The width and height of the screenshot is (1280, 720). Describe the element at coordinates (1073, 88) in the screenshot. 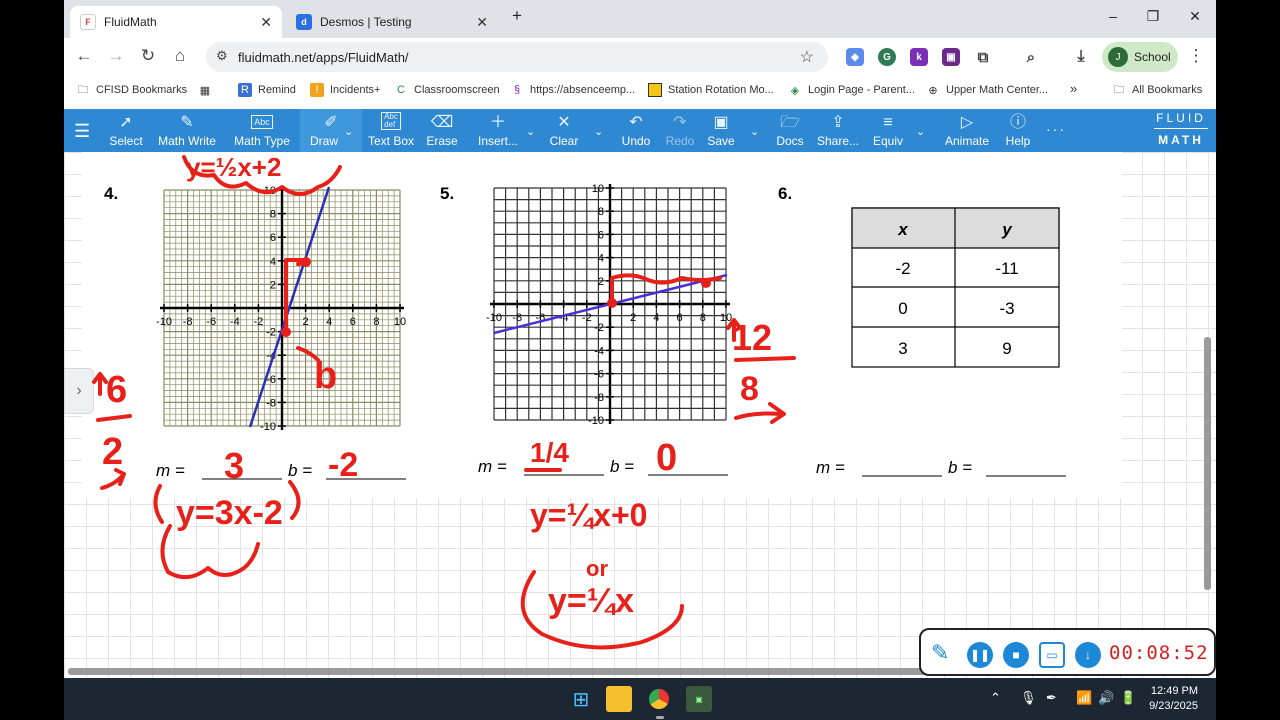

I see `more-bookmarks-chevron-icon: »` at that location.